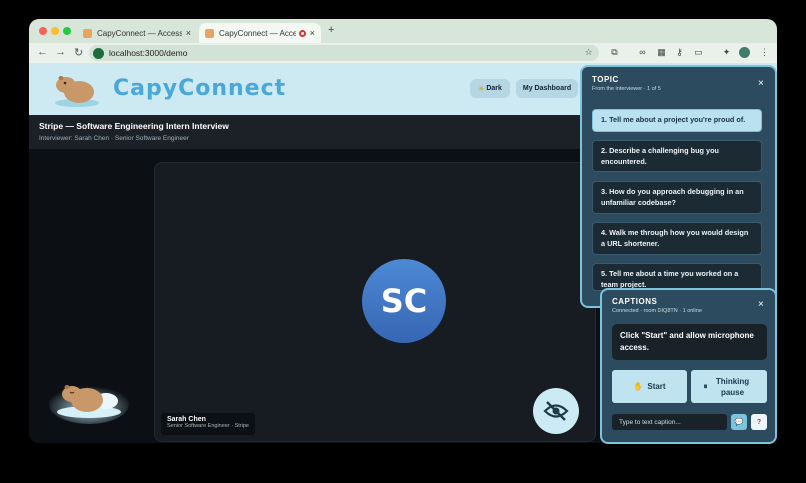 Image resolution: width=806 pixels, height=483 pixels. What do you see at coordinates (42, 52) in the screenshot?
I see `back-button: ←` at bounding box center [42, 52].